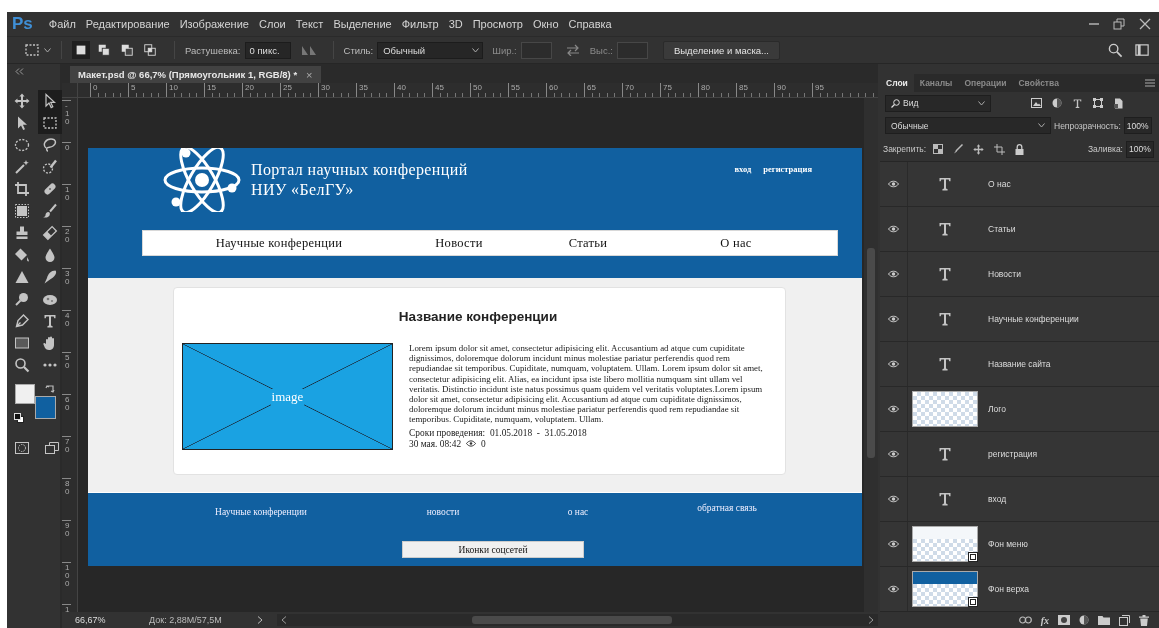 The image size is (1159, 628). Describe the element at coordinates (309, 74) in the screenshot. I see `close-tab-button: ×` at that location.